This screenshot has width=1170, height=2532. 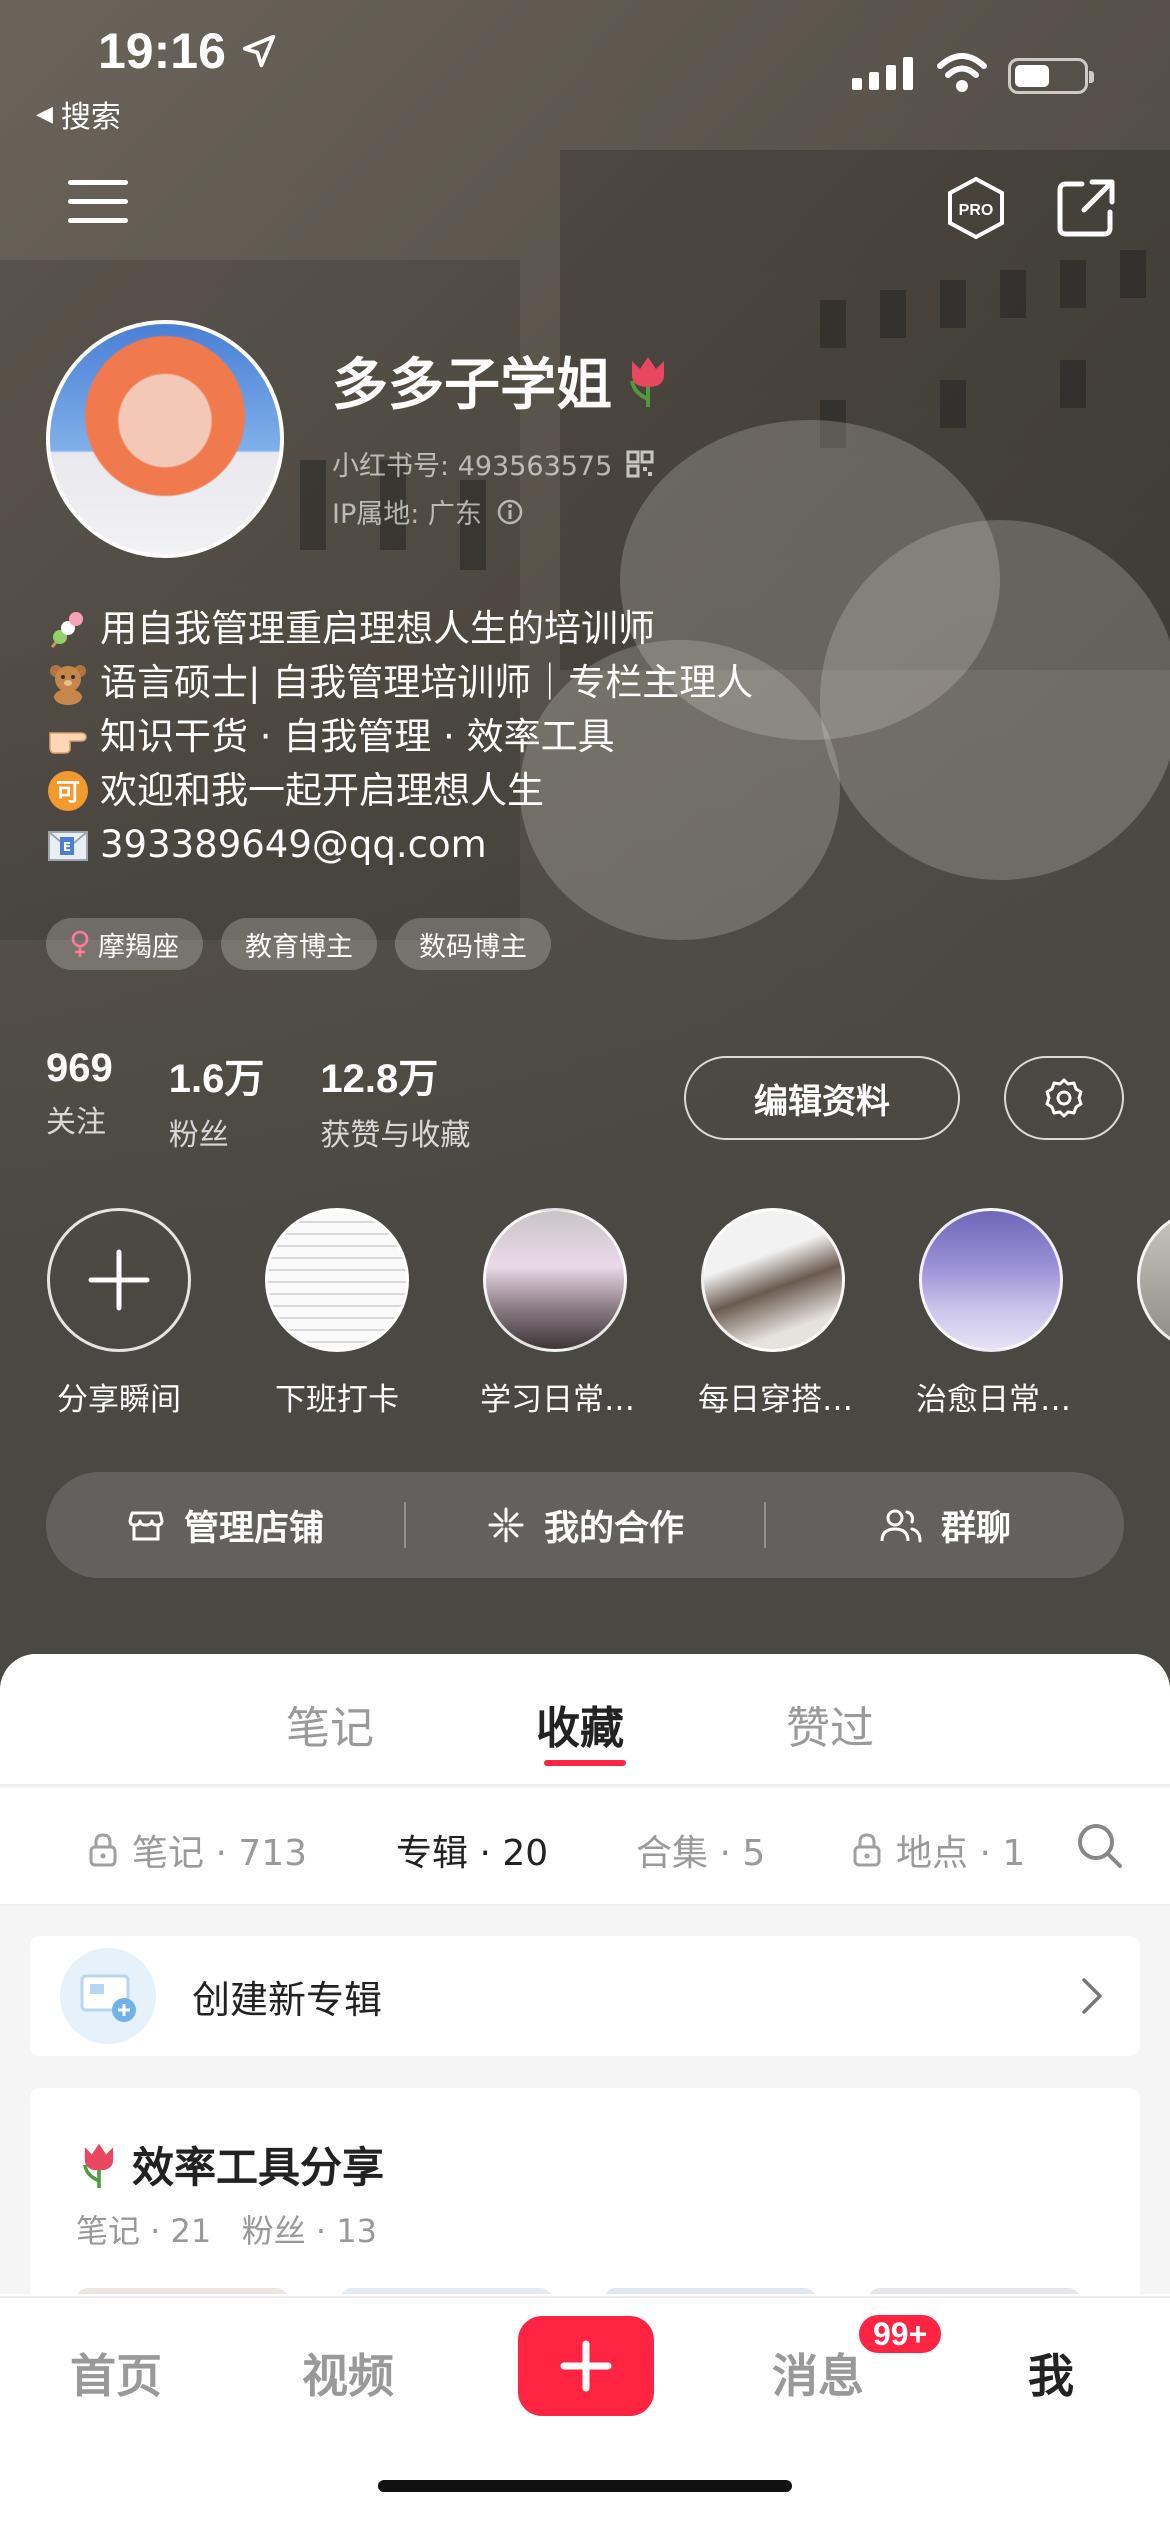 What do you see at coordinates (506, 1525) in the screenshot?
I see `sparkle-icon` at bounding box center [506, 1525].